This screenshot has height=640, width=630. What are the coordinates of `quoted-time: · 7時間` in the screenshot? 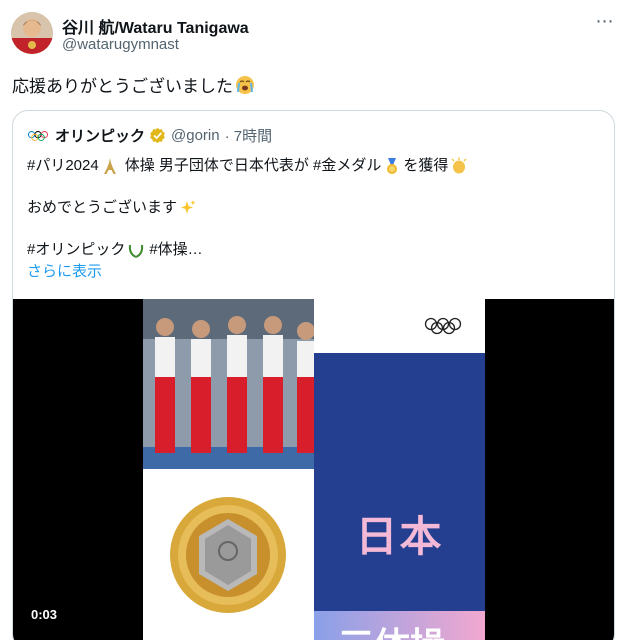 It's located at (249, 135).